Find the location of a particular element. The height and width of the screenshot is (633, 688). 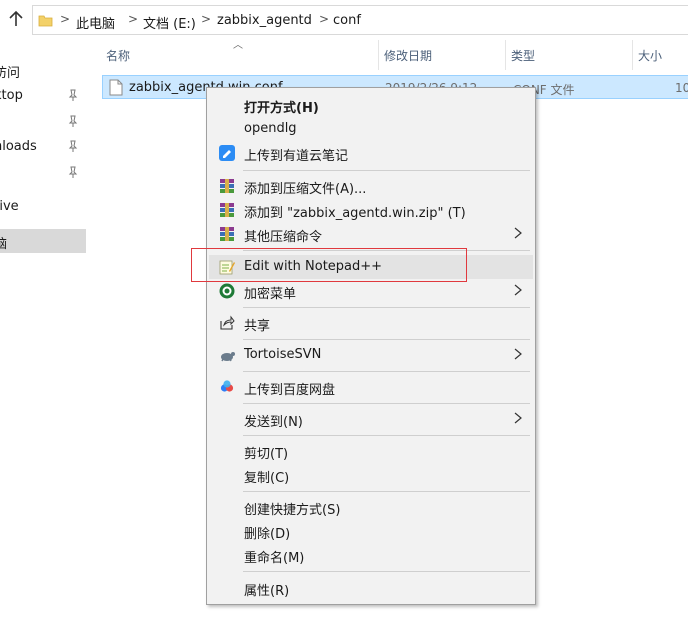

column-header-modified: 修改日期 is located at coordinates (441, 55).